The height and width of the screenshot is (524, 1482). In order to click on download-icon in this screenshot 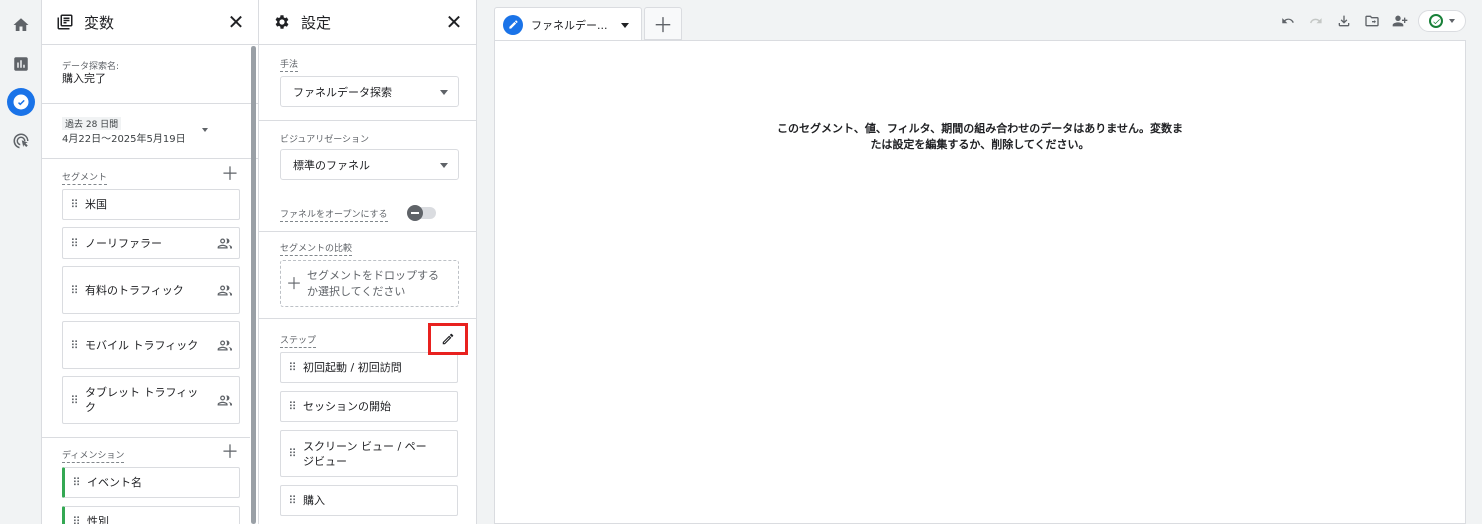, I will do `click(1344, 21)`.